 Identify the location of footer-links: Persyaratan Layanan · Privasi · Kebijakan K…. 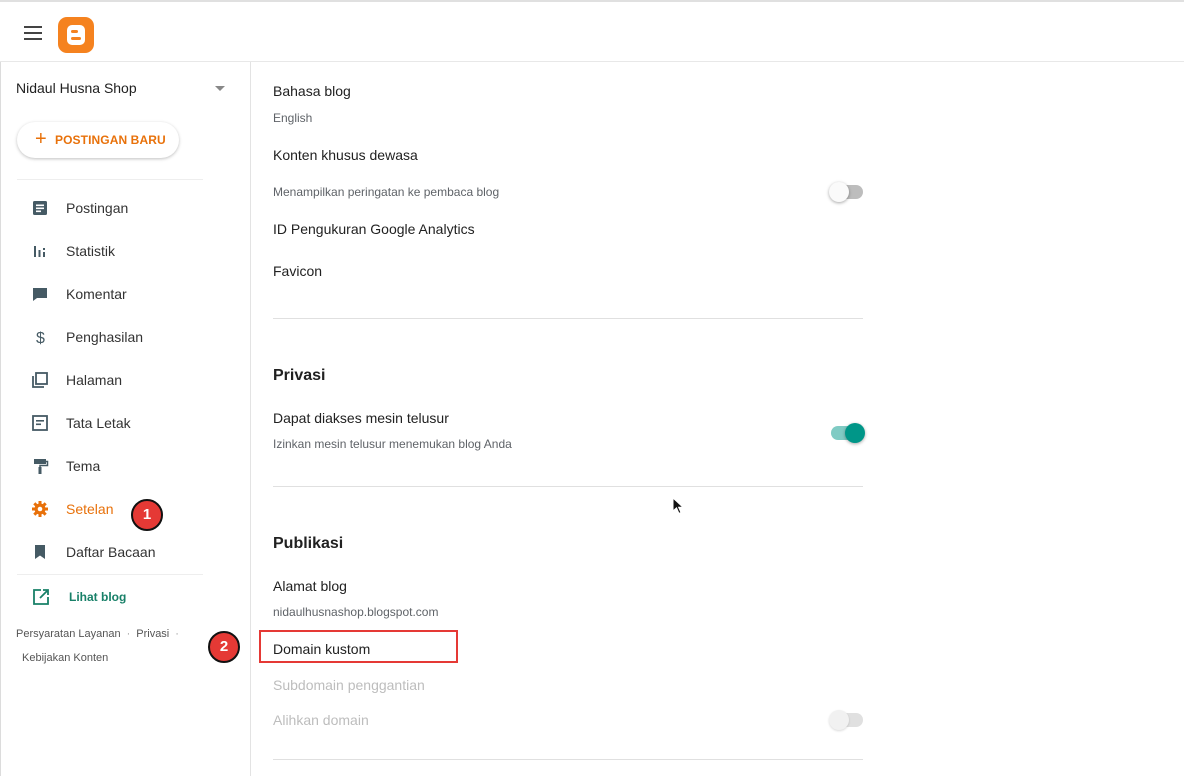
(111, 646).